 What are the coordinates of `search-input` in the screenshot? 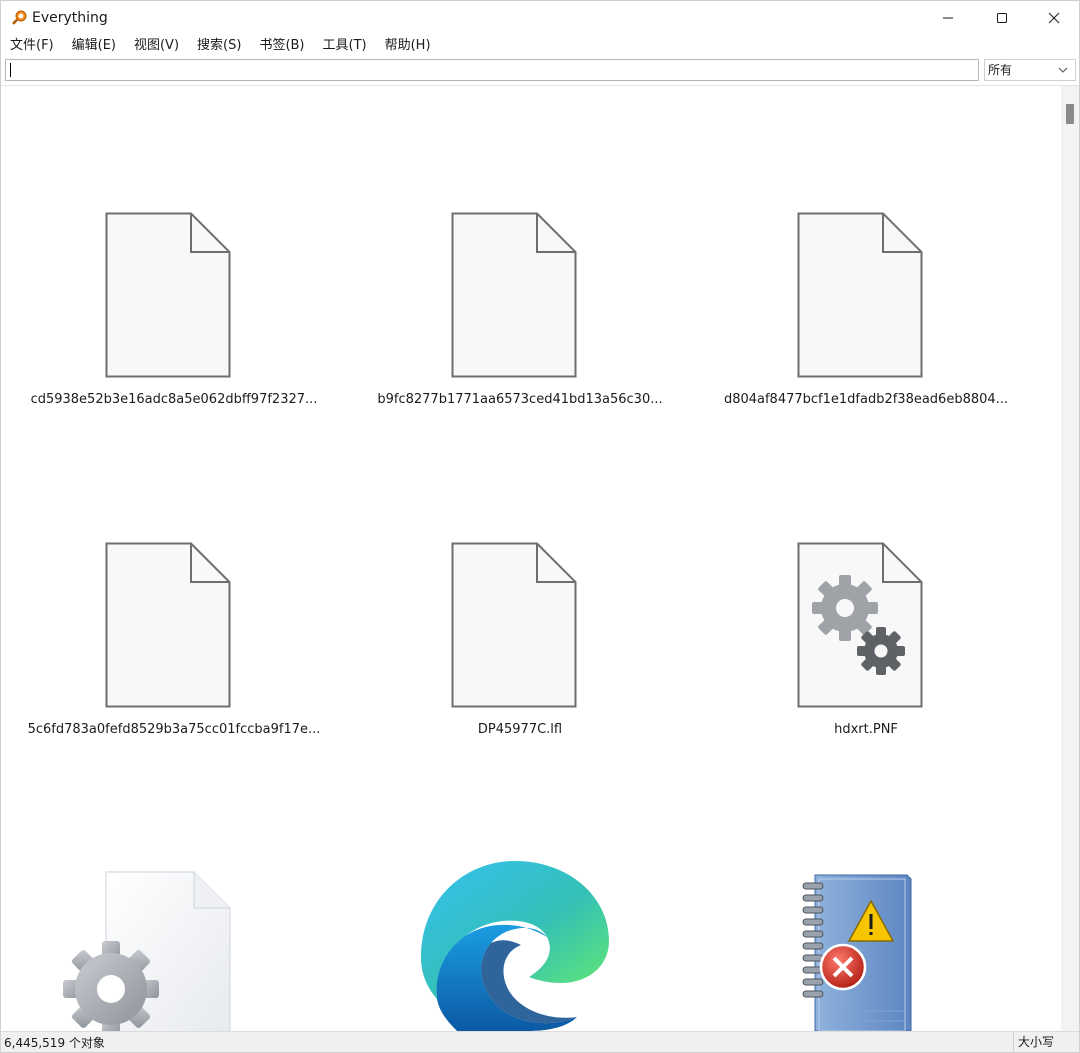 It's located at (492, 70).